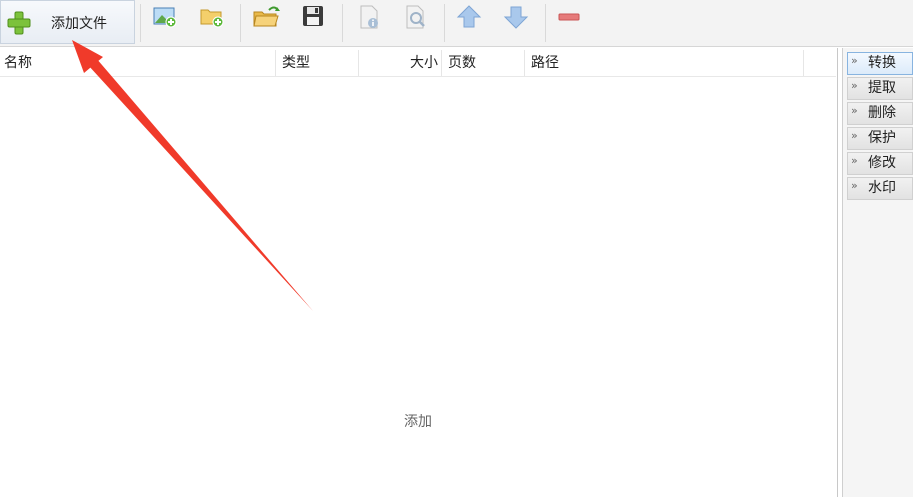  What do you see at coordinates (79, 24) in the screenshot?
I see `add-file-label: 添加文件` at bounding box center [79, 24].